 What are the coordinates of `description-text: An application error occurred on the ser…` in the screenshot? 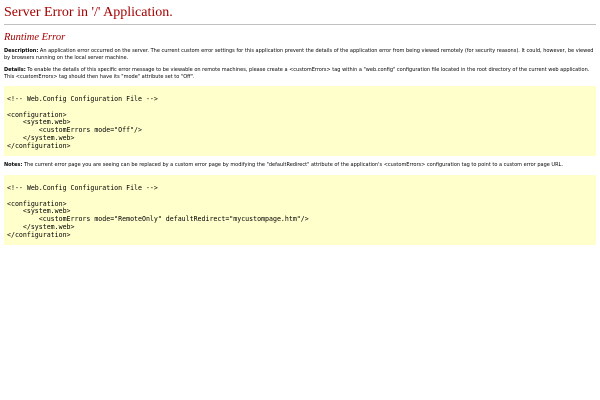 It's located at (299, 54).